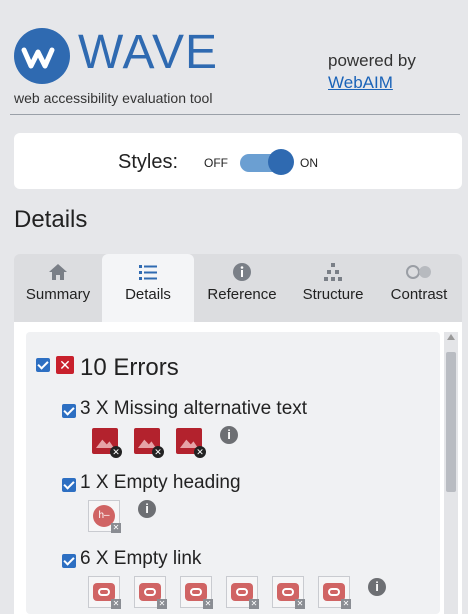 Image resolution: width=468 pixels, height=614 pixels. Describe the element at coordinates (69, 411) in the screenshot. I see `missing-alt-checkbox` at that location.